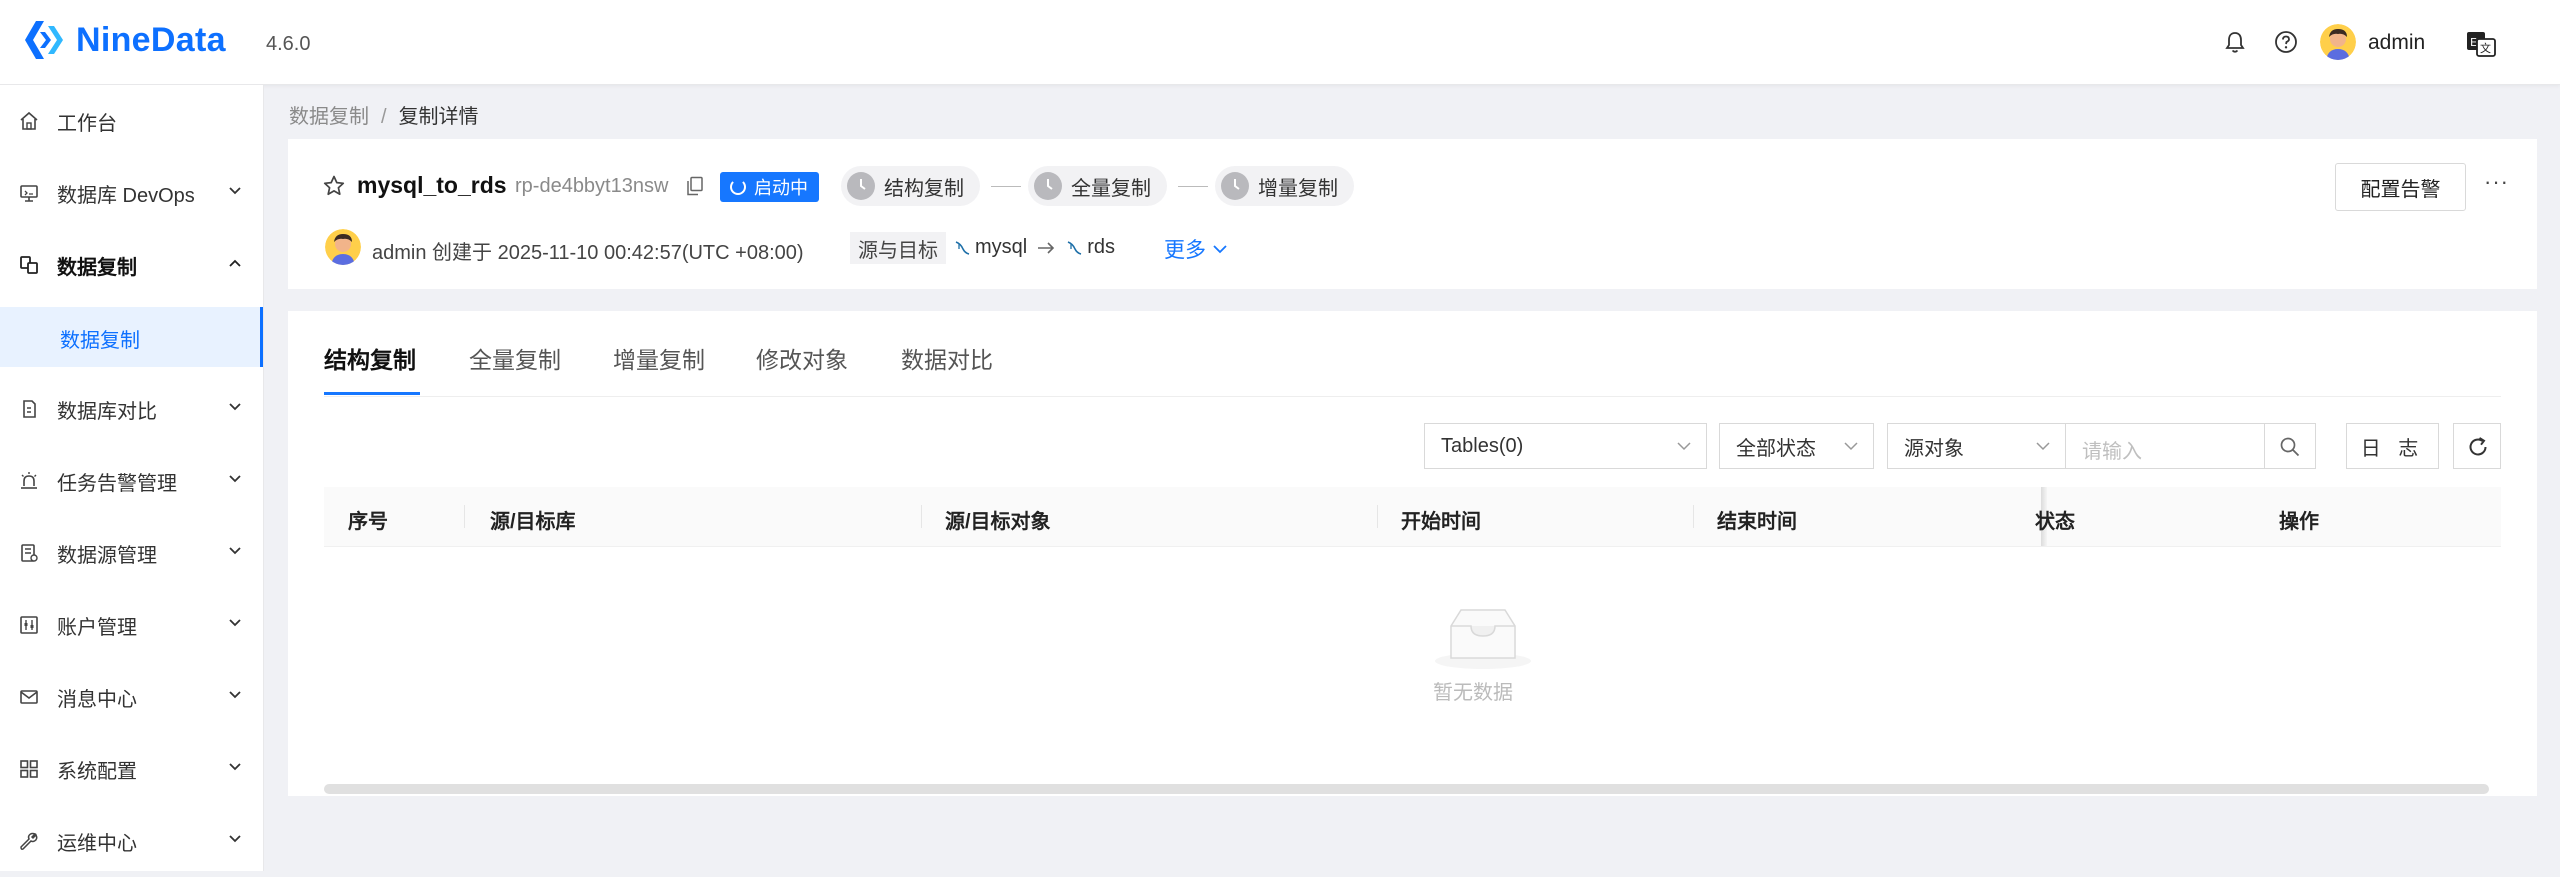 The image size is (2560, 877). What do you see at coordinates (695, 186) in the screenshot?
I see `copy-icon` at bounding box center [695, 186].